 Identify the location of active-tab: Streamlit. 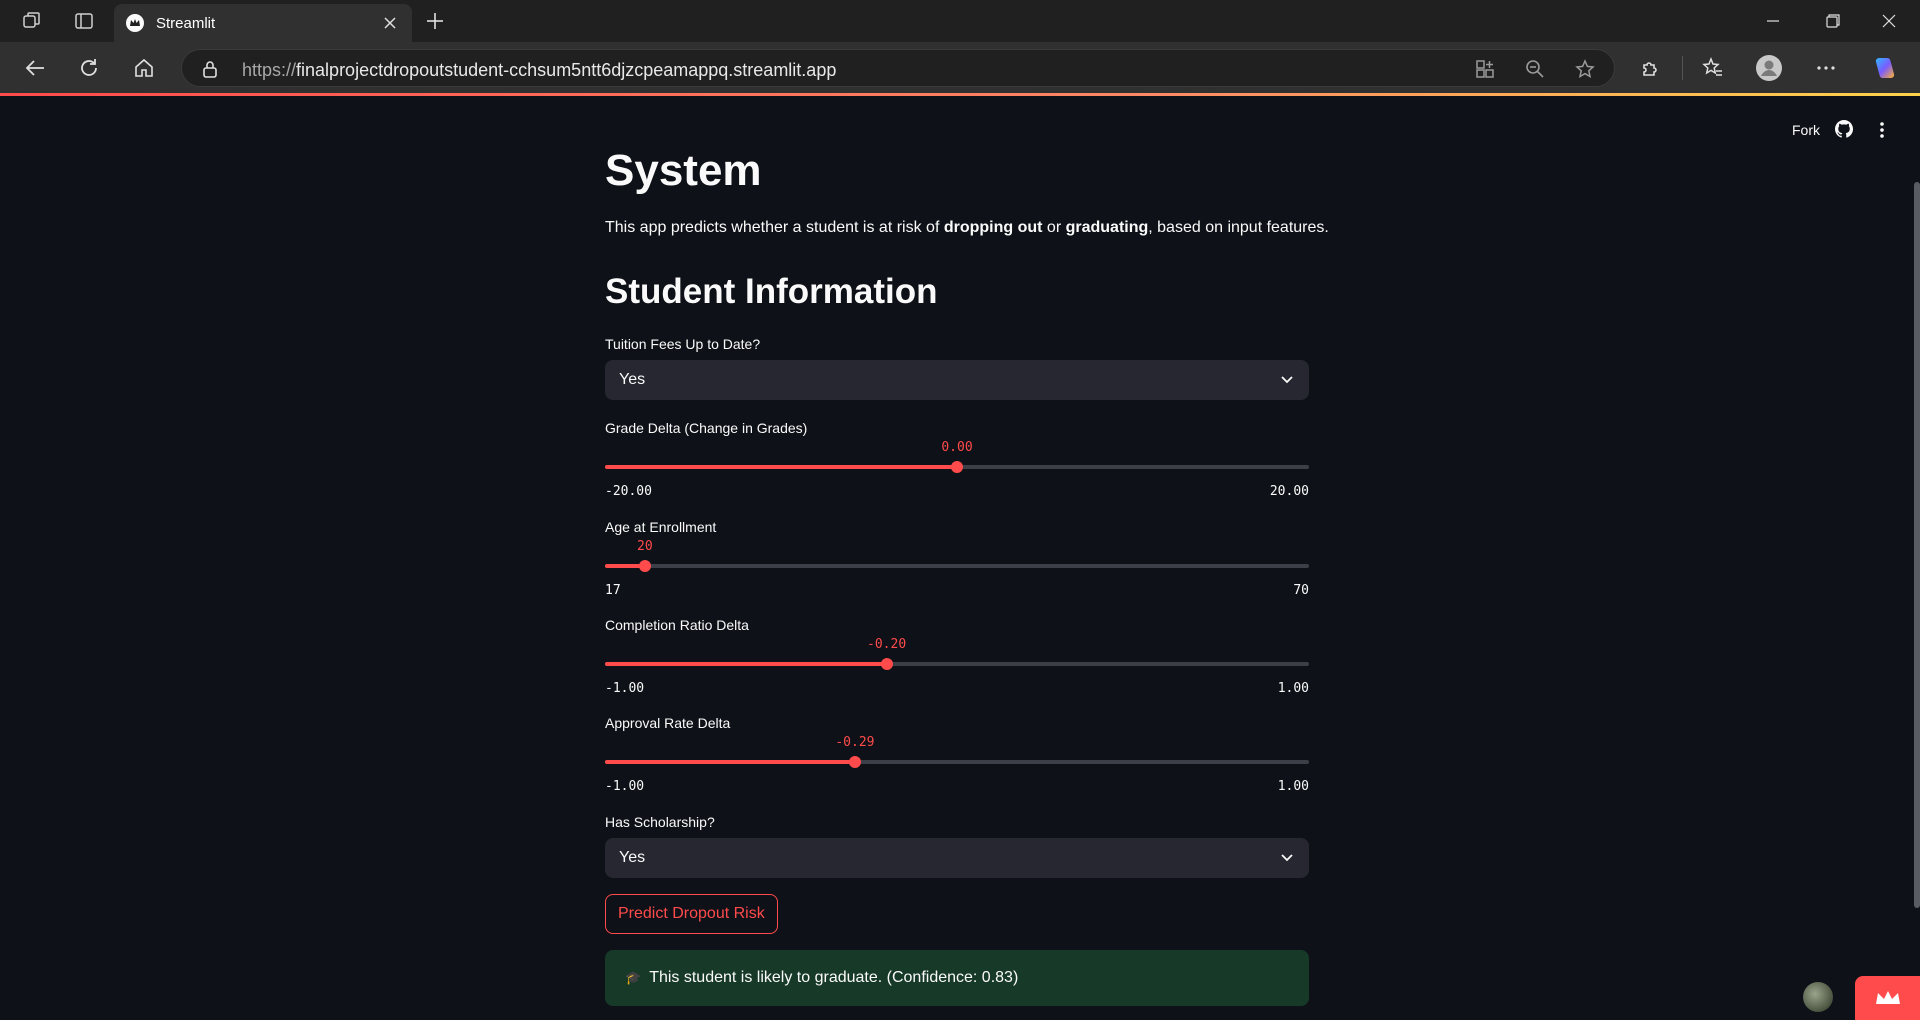
(263, 23).